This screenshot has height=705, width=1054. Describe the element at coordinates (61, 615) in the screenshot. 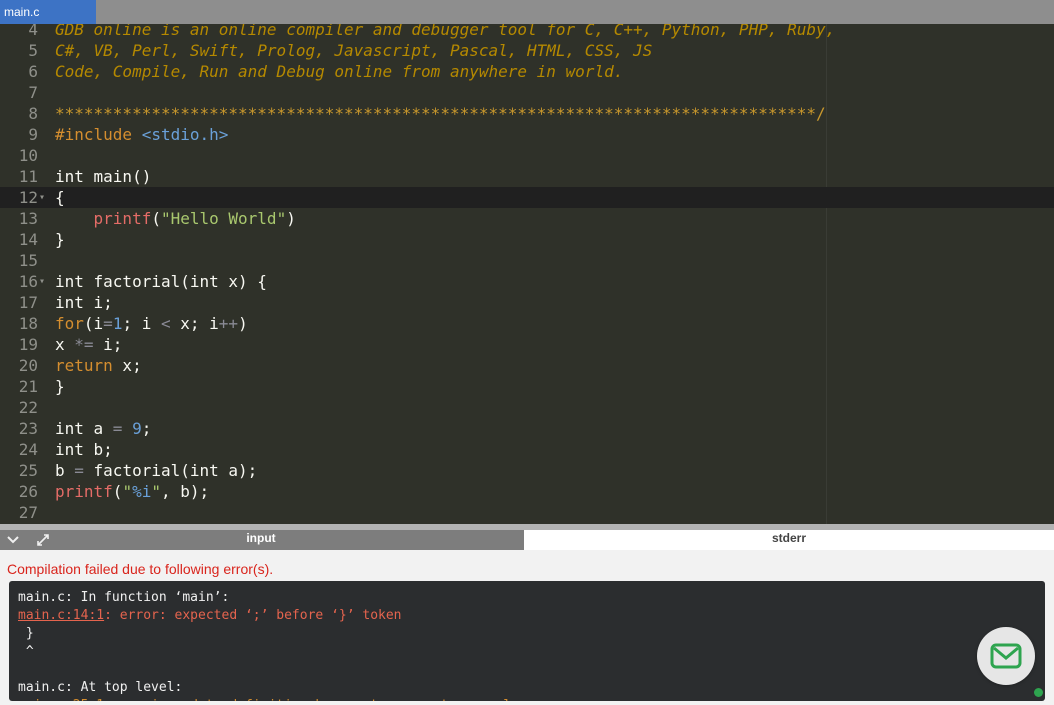

I see `error-location-link: main.c:14:1` at that location.